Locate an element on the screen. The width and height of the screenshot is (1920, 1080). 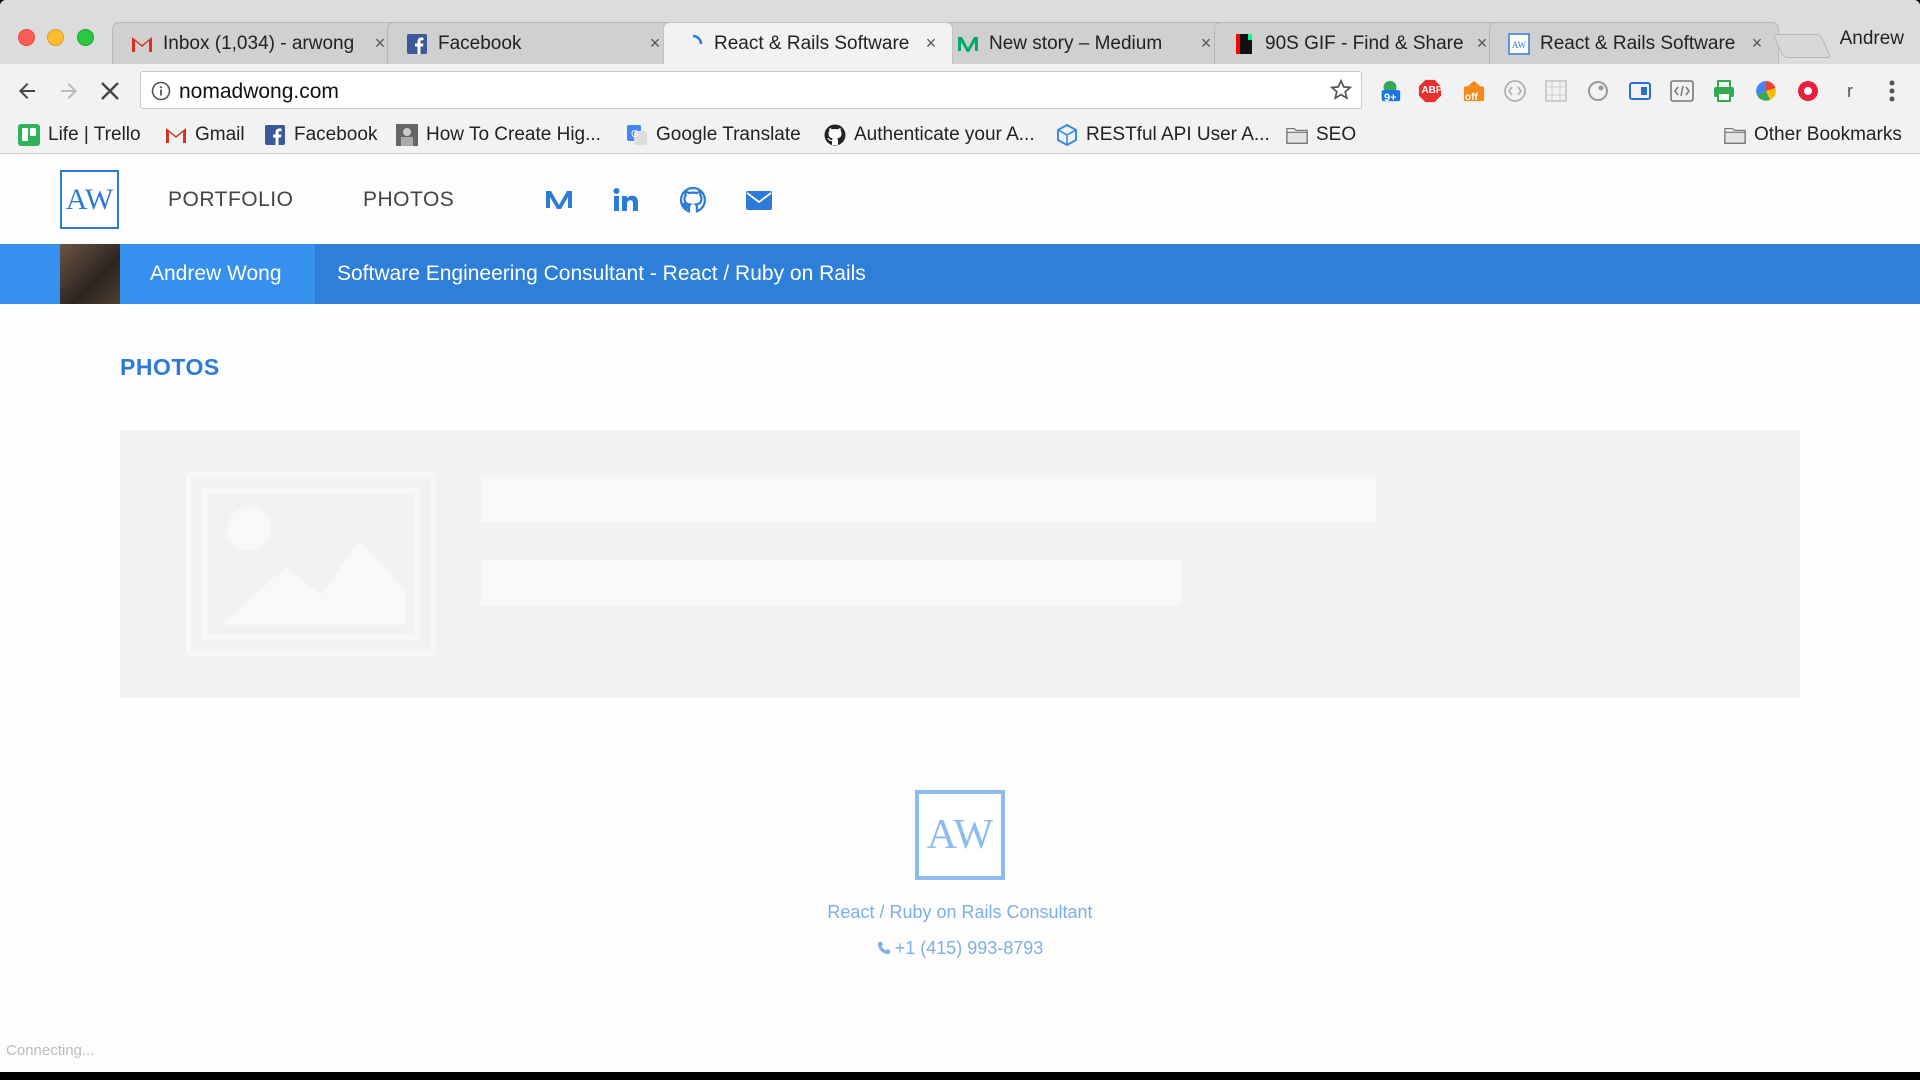
menu-kebab-icon is located at coordinates (1892, 91).